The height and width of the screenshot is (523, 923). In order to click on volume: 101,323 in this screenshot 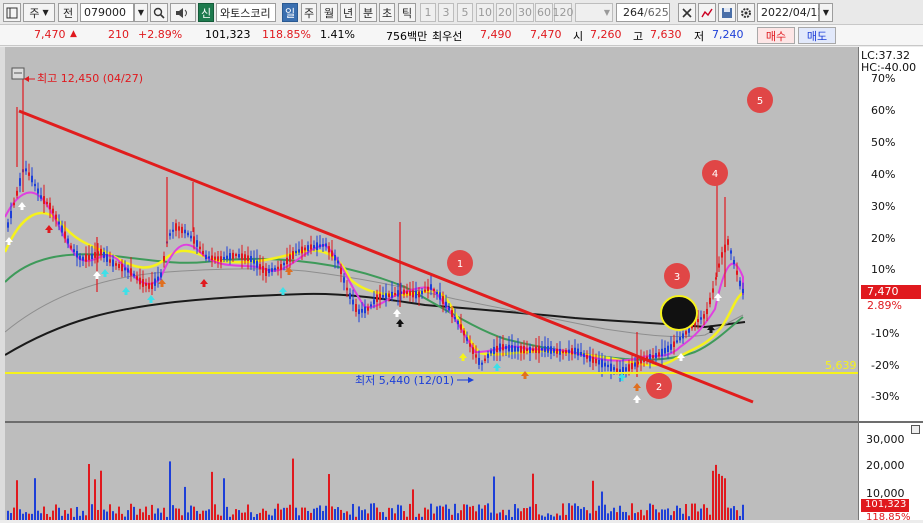, I will do `click(228, 34)`.